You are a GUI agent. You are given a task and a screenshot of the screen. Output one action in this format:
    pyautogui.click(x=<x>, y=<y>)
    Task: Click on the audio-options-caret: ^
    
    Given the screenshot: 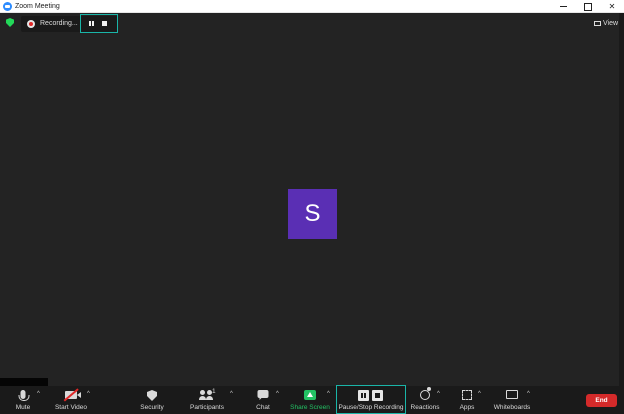 What is the action you would take?
    pyautogui.click(x=40, y=394)
    